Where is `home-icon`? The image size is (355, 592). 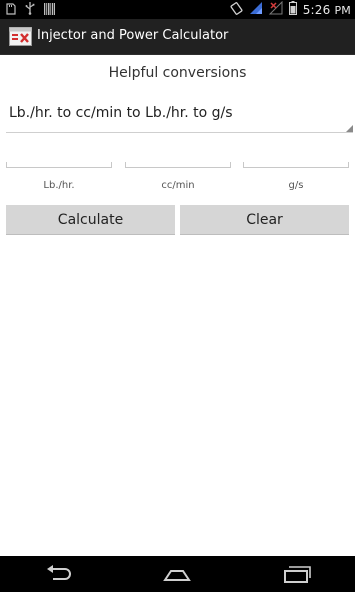
home-icon is located at coordinates (177, 574).